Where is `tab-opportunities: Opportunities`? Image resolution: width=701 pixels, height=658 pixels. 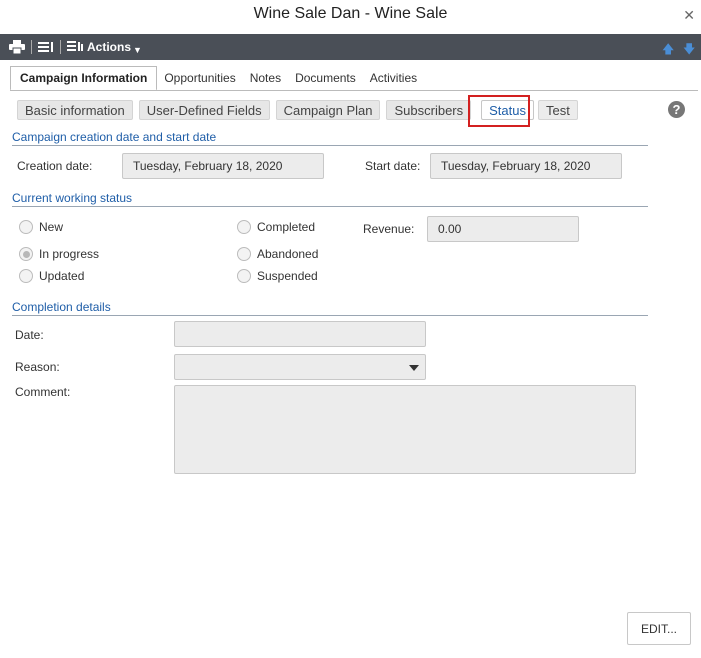
tab-opportunities: Opportunities is located at coordinates (199, 77).